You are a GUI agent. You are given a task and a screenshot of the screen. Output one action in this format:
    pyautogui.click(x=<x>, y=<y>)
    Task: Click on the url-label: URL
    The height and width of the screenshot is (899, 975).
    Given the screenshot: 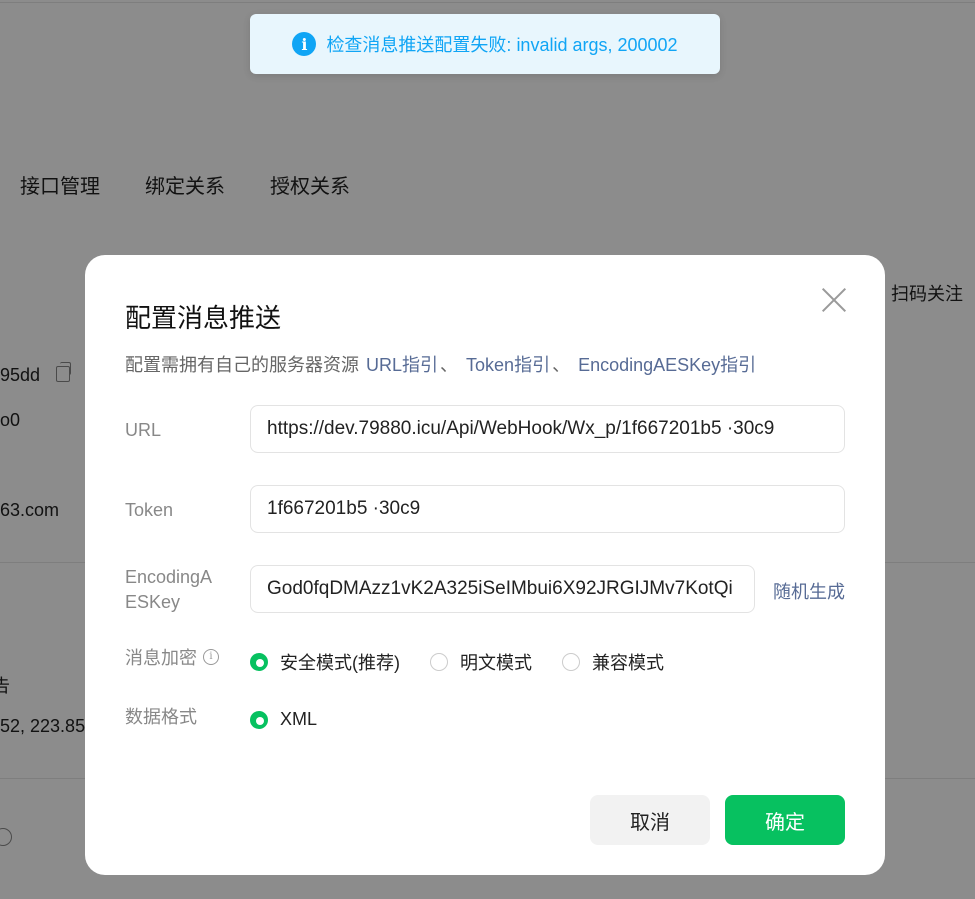 What is the action you would take?
    pyautogui.click(x=143, y=430)
    